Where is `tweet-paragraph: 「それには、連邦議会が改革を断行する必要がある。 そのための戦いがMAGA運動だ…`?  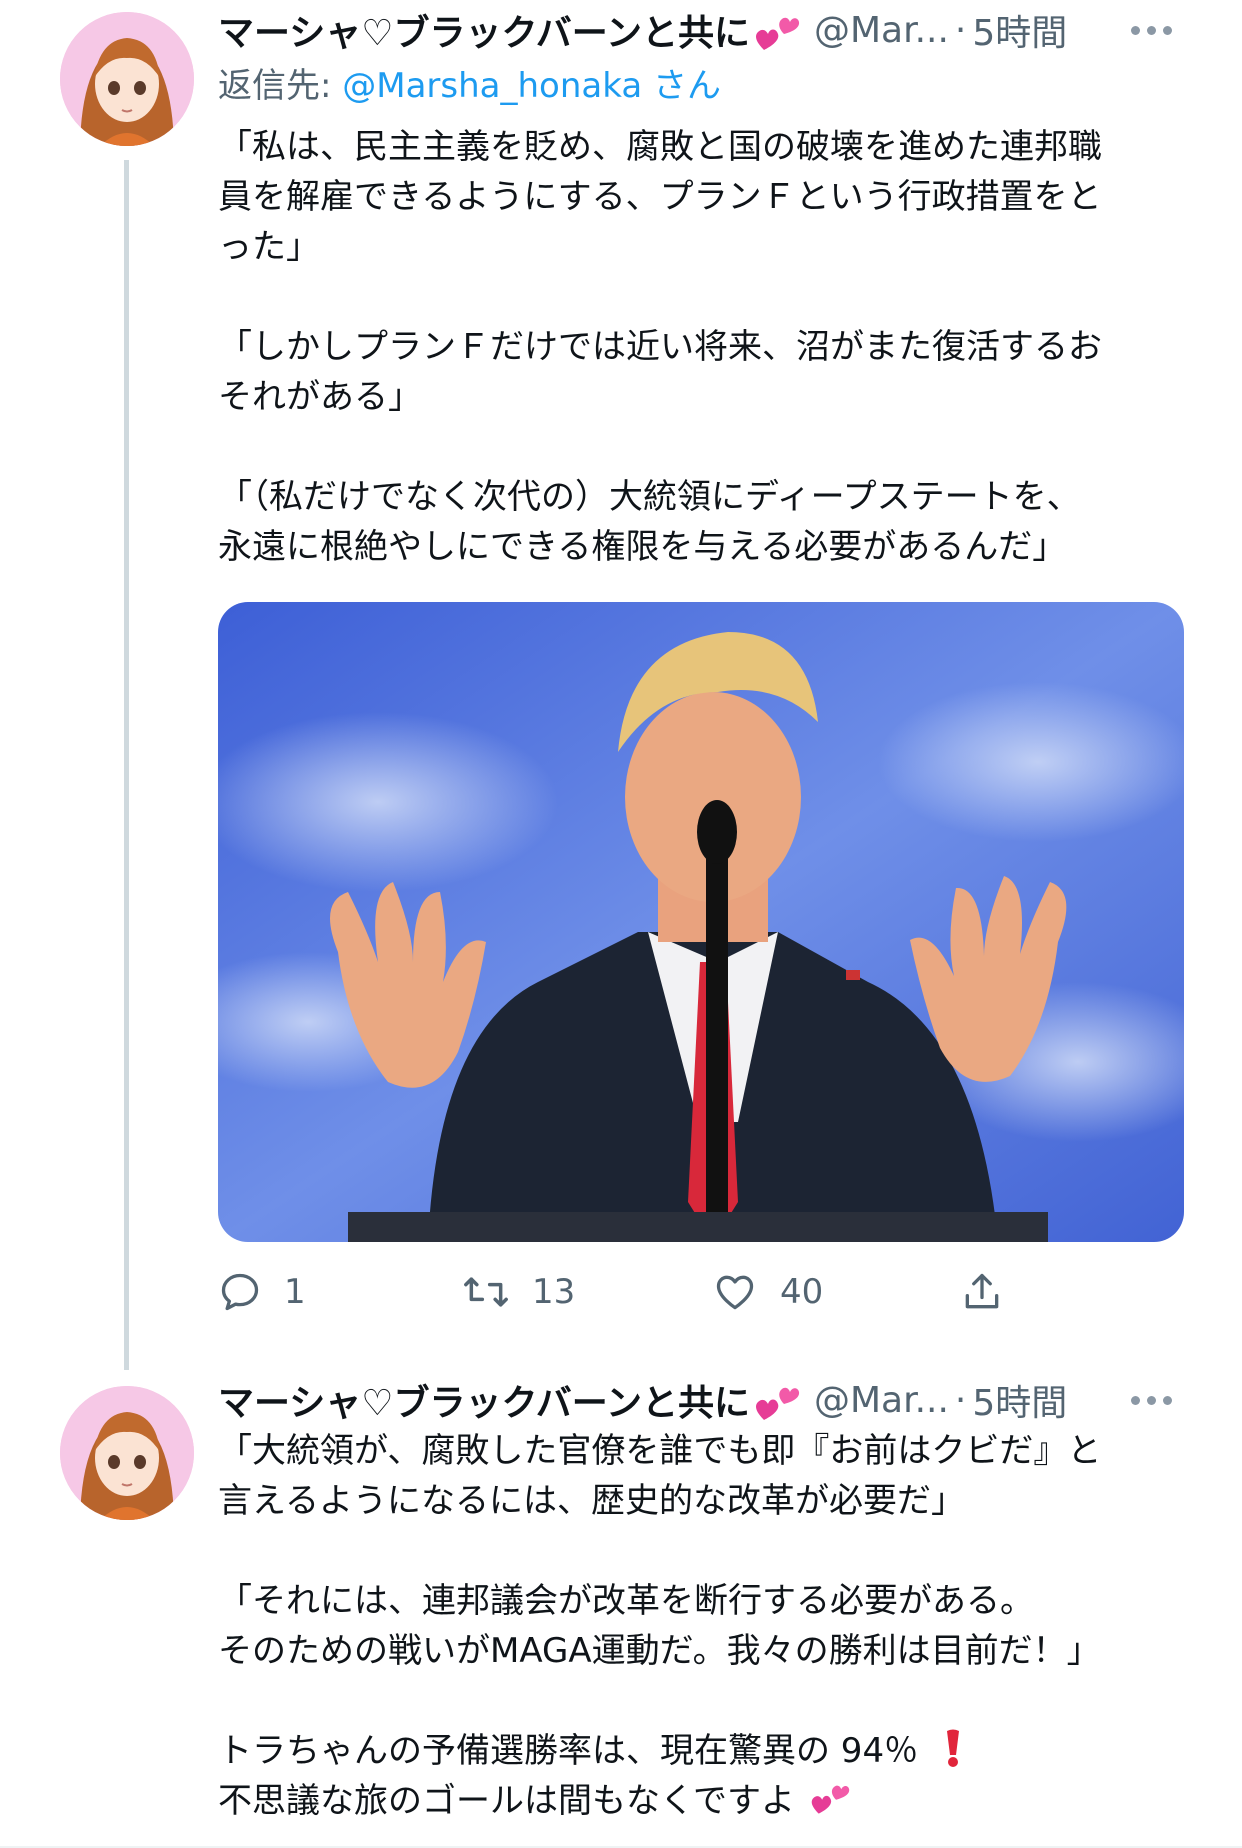
tweet-paragraph: 「それには、連邦議会が改革を断行する必要がある。 そのための戦いがMAGA運動だ… is located at coordinates (701, 1626).